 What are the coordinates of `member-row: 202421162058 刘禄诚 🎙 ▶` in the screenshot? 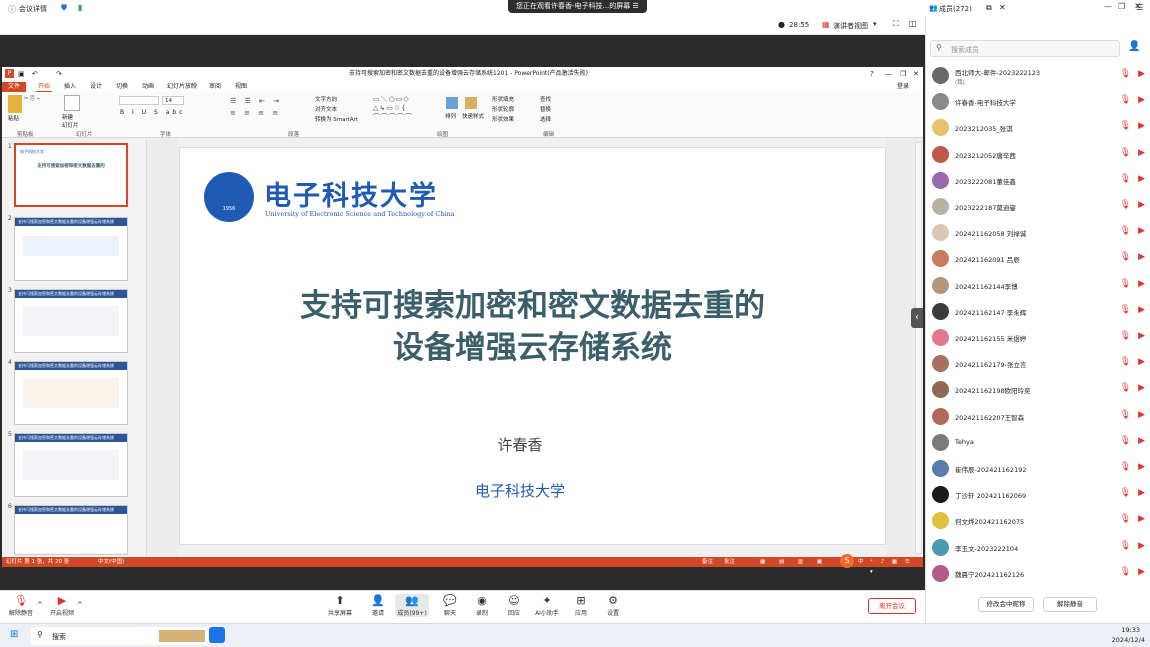 It's located at (1038, 232).